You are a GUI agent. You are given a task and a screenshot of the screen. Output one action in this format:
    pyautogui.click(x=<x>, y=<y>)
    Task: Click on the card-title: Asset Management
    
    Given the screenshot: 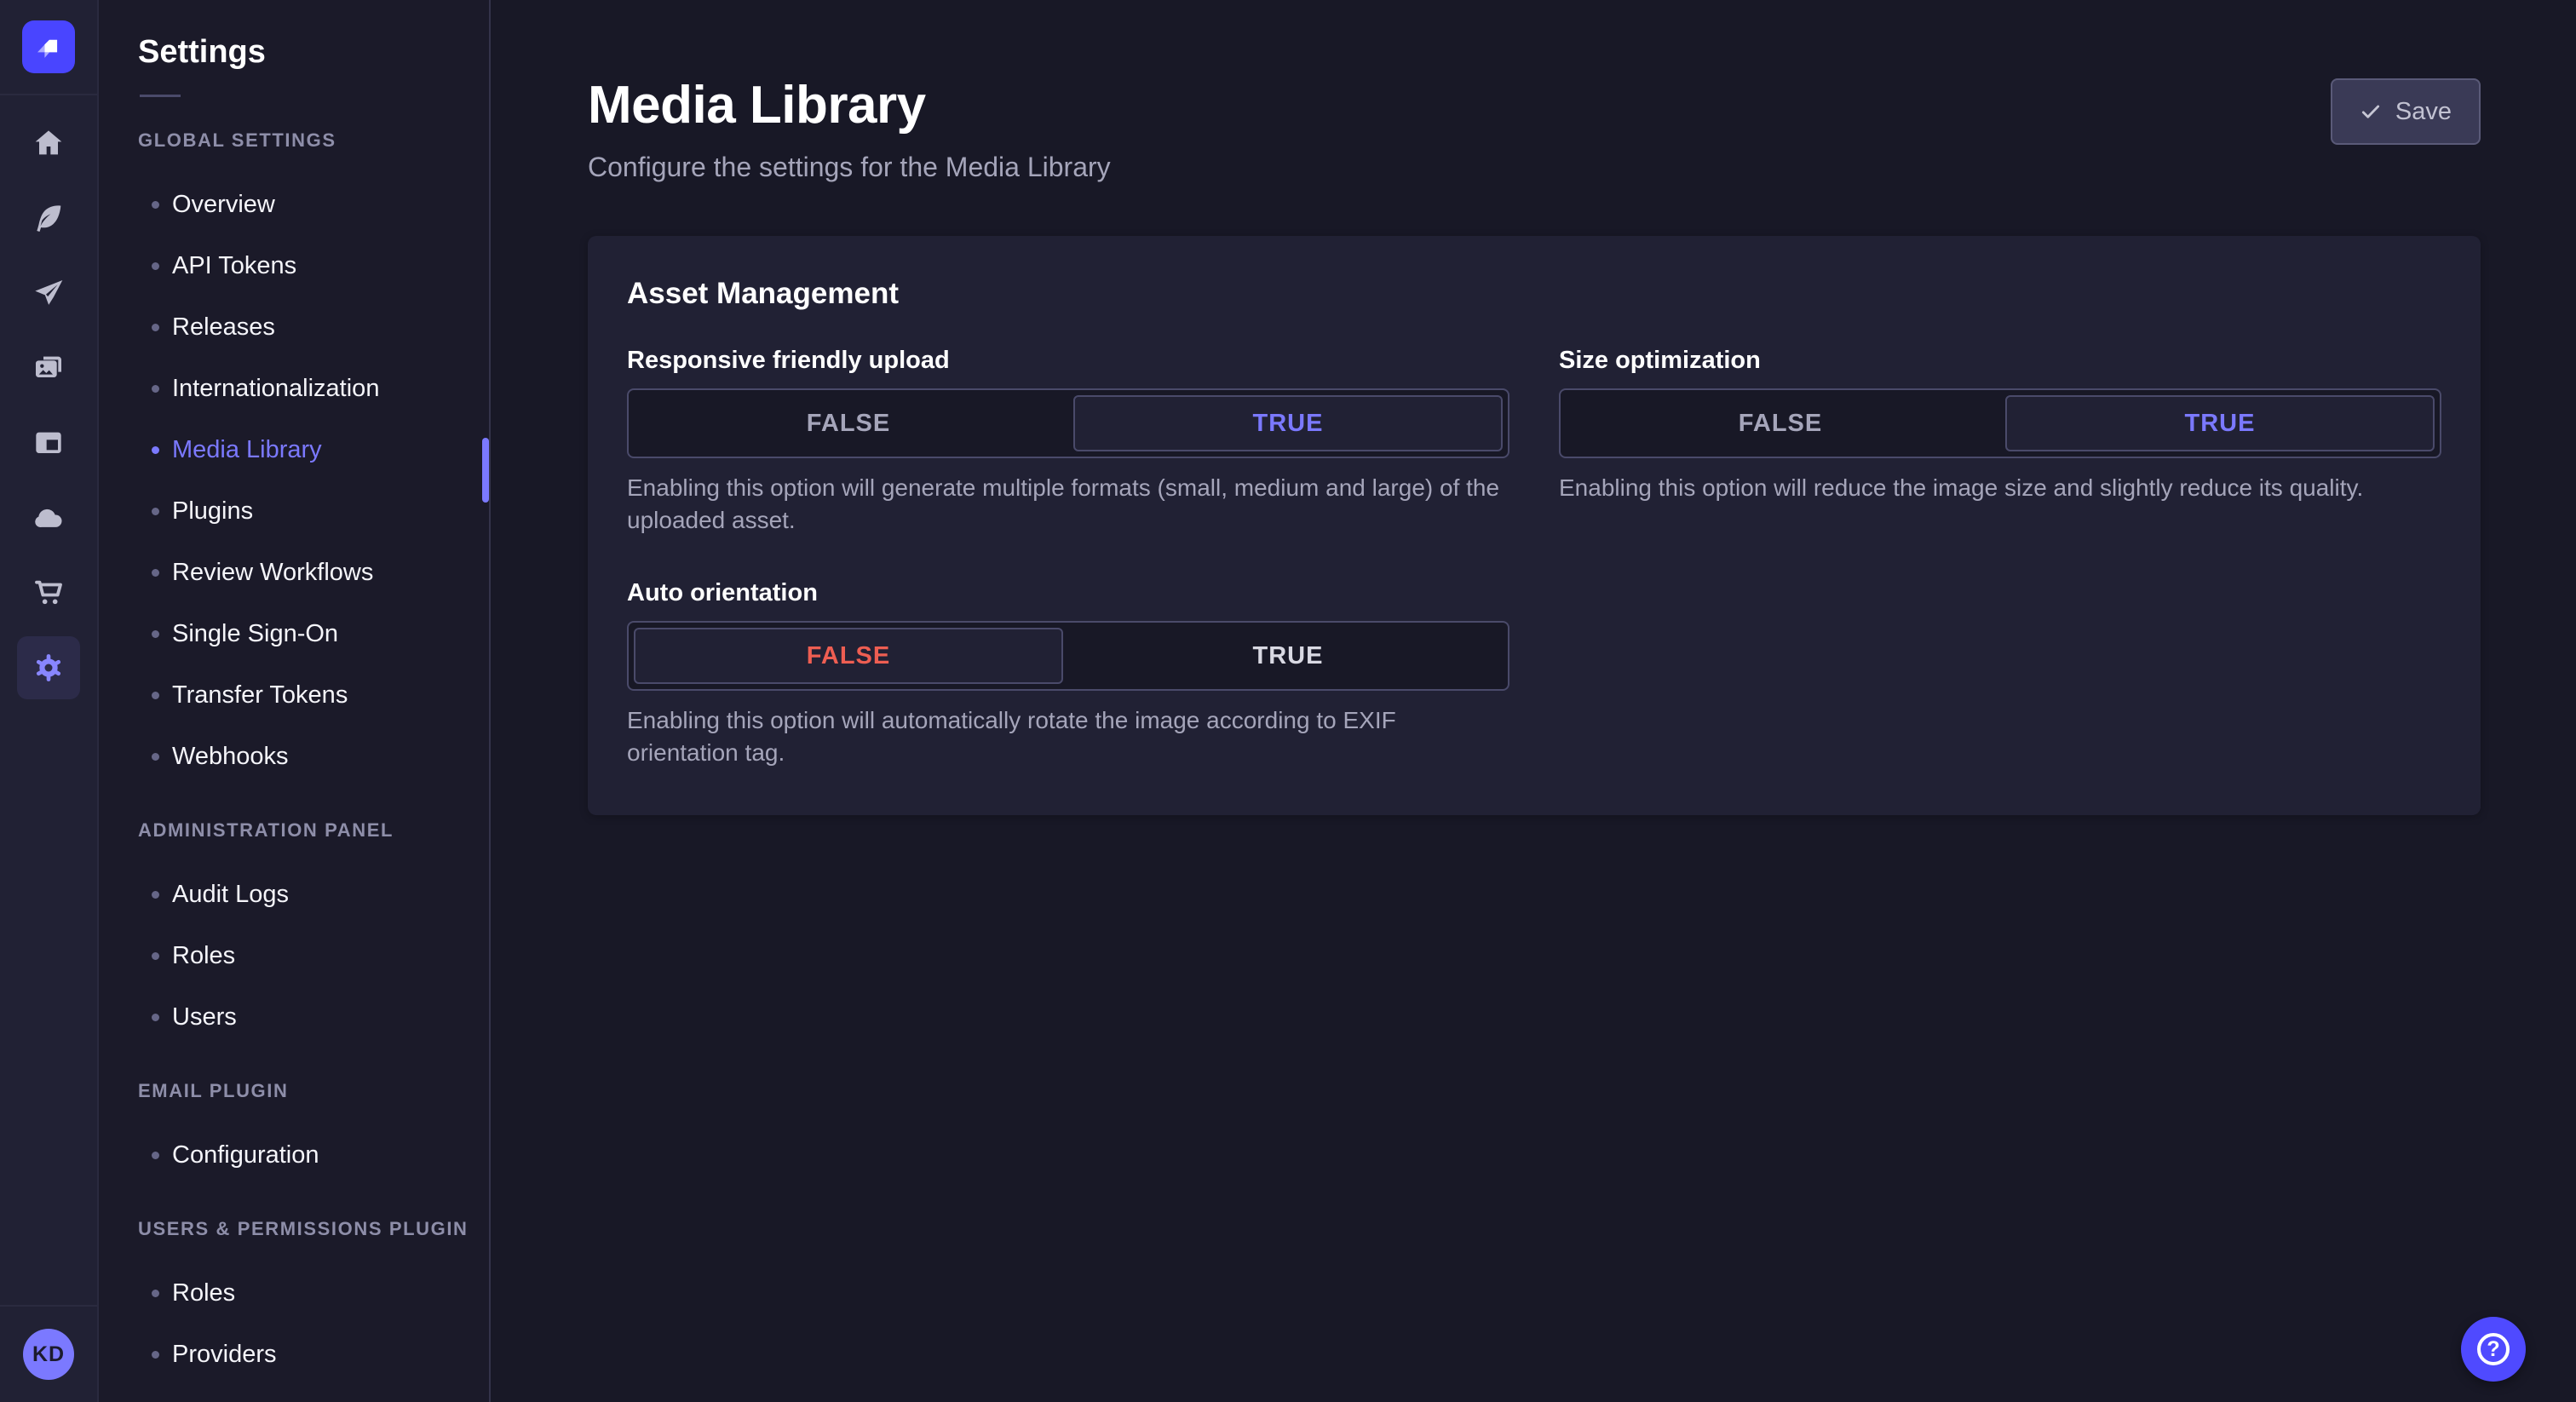 What is the action you would take?
    pyautogui.click(x=763, y=293)
    